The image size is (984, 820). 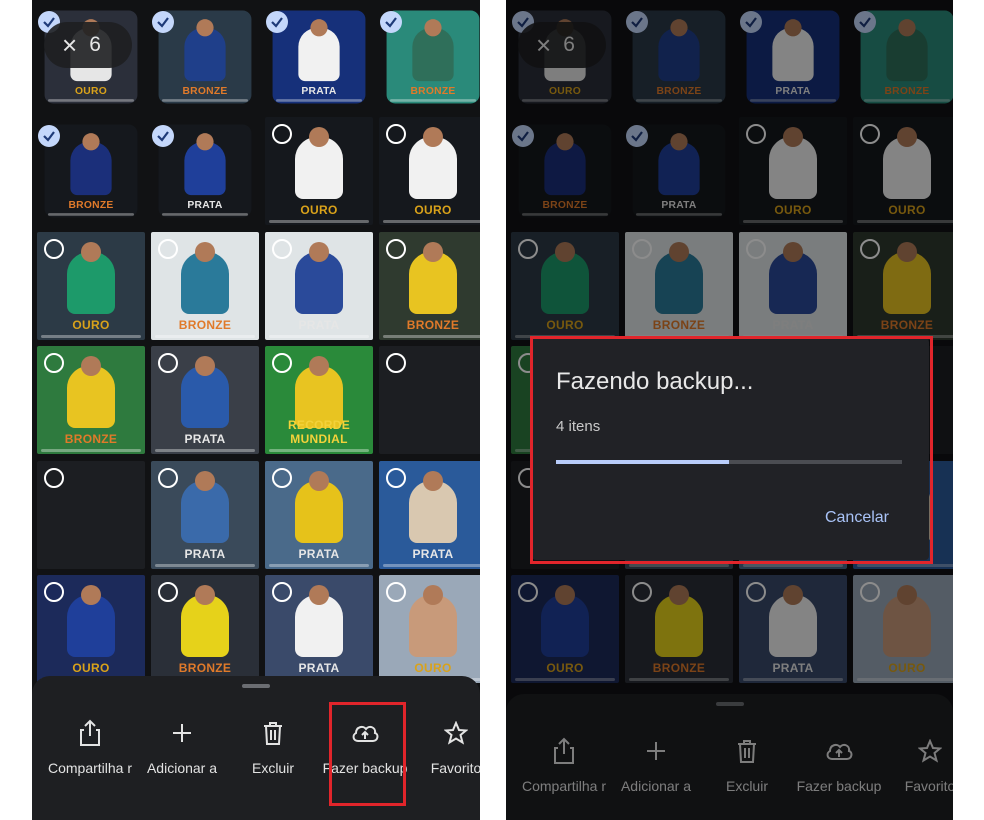 I want to click on selection-count: 6, so click(x=95, y=44).